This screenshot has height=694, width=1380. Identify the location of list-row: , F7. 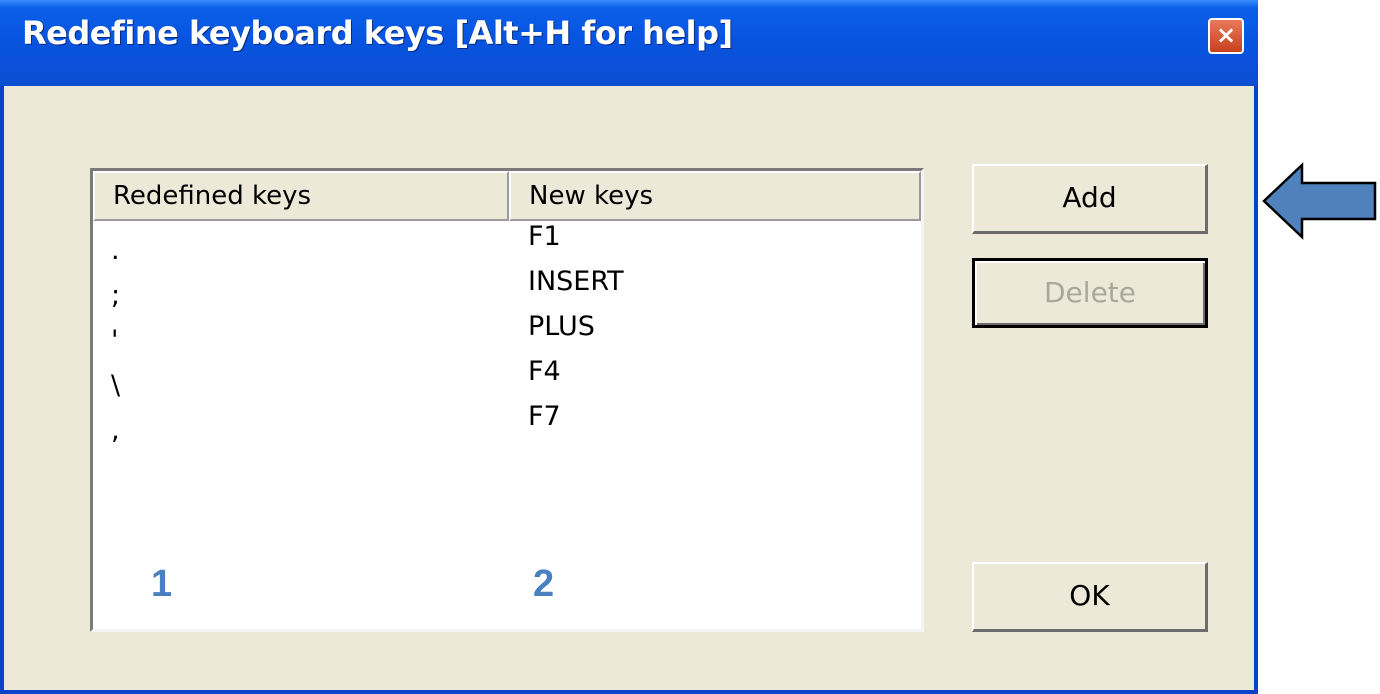
(507, 428).